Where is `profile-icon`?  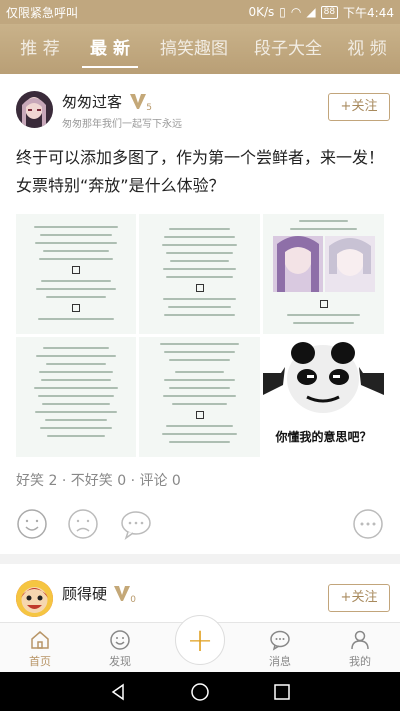
profile-icon is located at coordinates (360, 640).